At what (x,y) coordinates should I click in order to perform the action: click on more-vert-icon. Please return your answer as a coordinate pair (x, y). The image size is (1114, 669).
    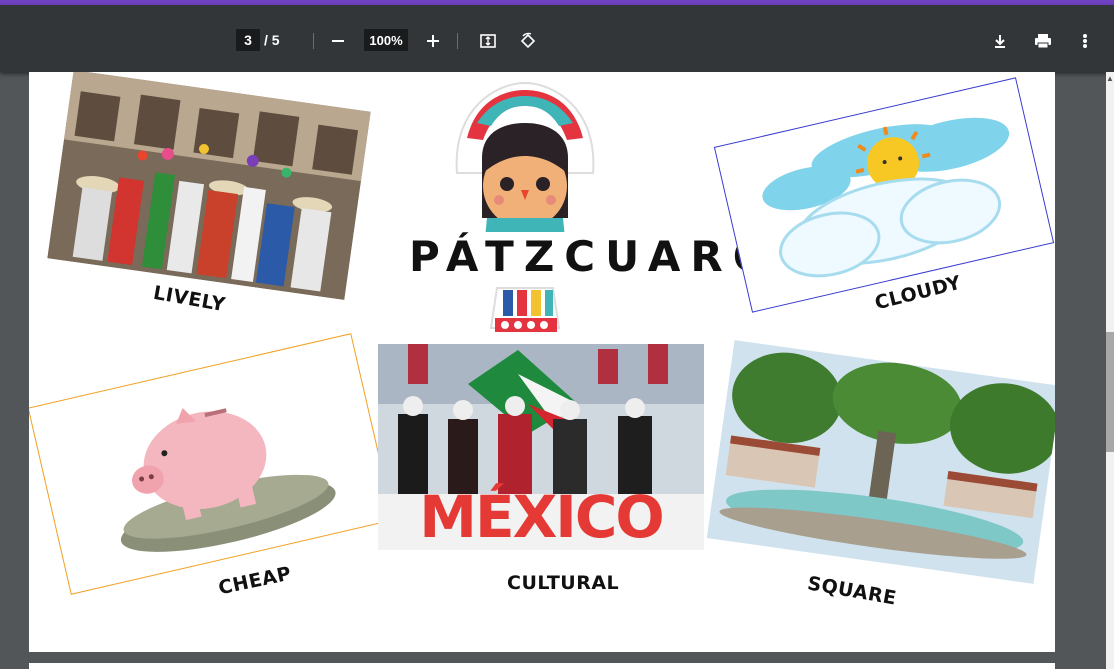
    Looking at the image, I should click on (1085, 41).